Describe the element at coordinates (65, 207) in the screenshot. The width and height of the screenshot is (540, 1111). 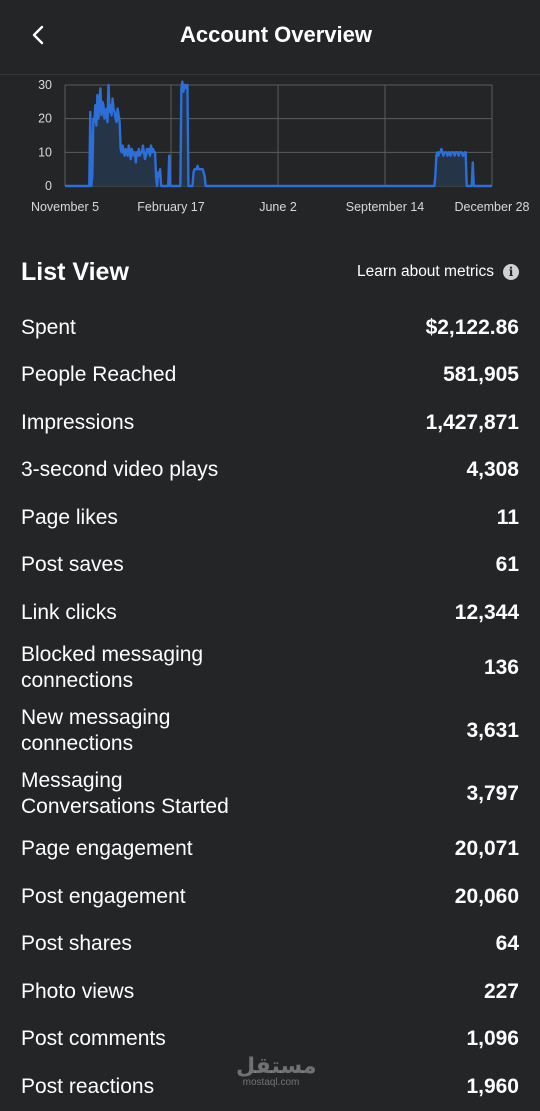
I see `x-tick-label: November 5` at that location.